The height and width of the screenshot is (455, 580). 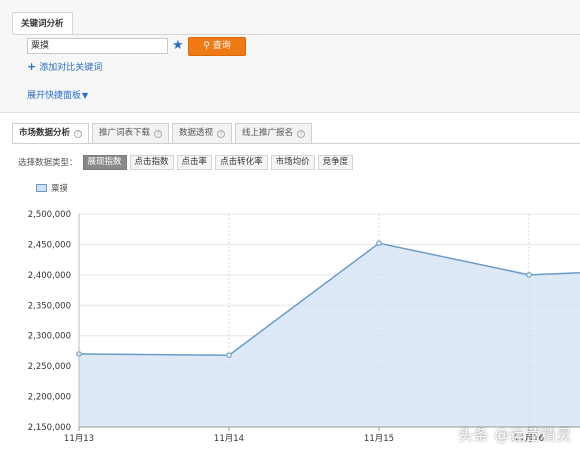 I want to click on tabs-divider, so click(x=296, y=143).